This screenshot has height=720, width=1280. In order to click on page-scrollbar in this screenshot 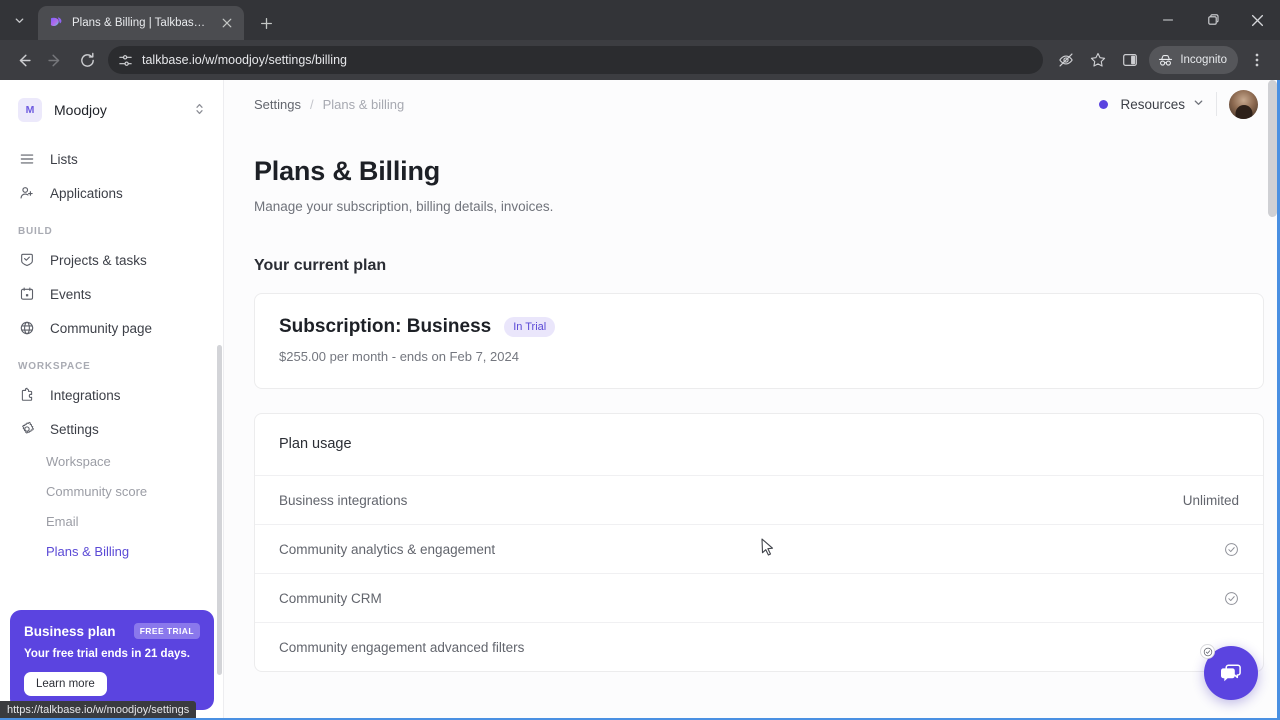, I will do `click(1272, 148)`.